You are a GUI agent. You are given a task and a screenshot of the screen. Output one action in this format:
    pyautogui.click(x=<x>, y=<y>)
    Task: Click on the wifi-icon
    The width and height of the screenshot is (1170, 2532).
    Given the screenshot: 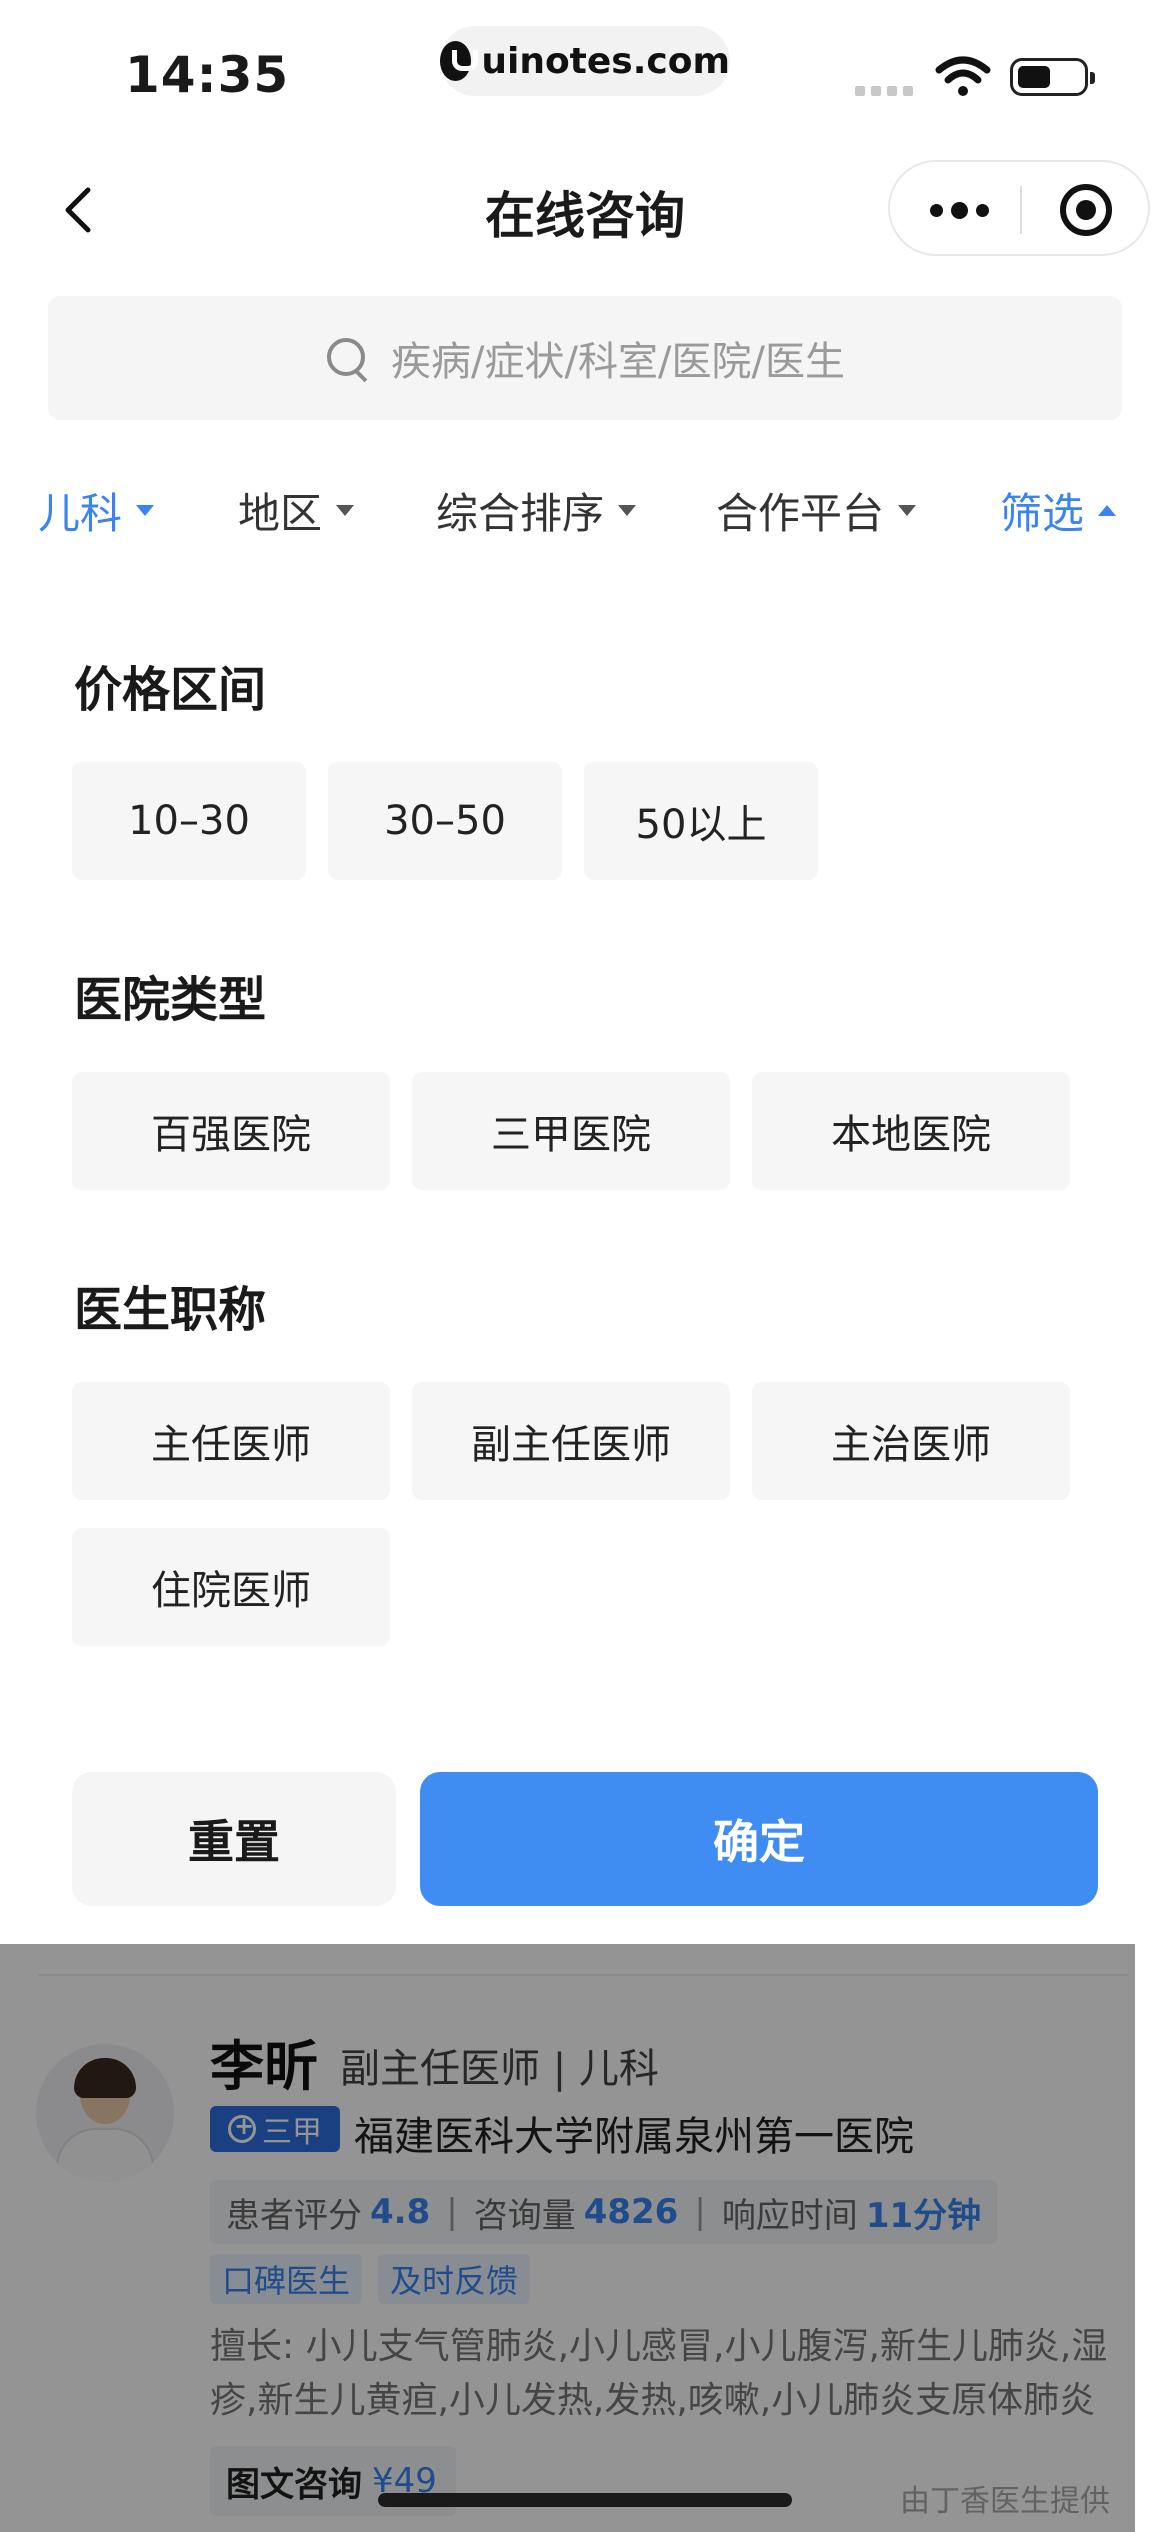 What is the action you would take?
    pyautogui.click(x=963, y=76)
    